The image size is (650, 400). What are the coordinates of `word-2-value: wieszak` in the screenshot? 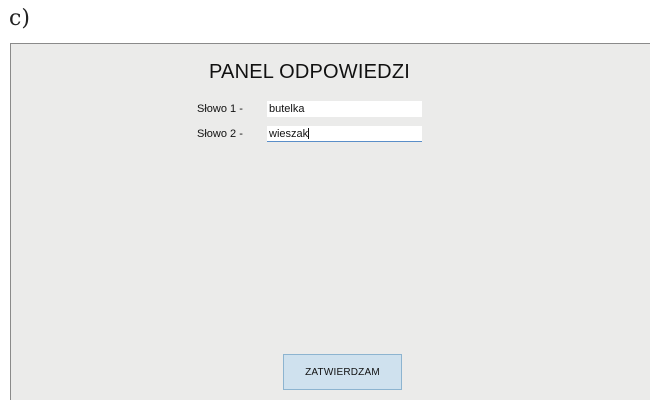 It's located at (289, 134).